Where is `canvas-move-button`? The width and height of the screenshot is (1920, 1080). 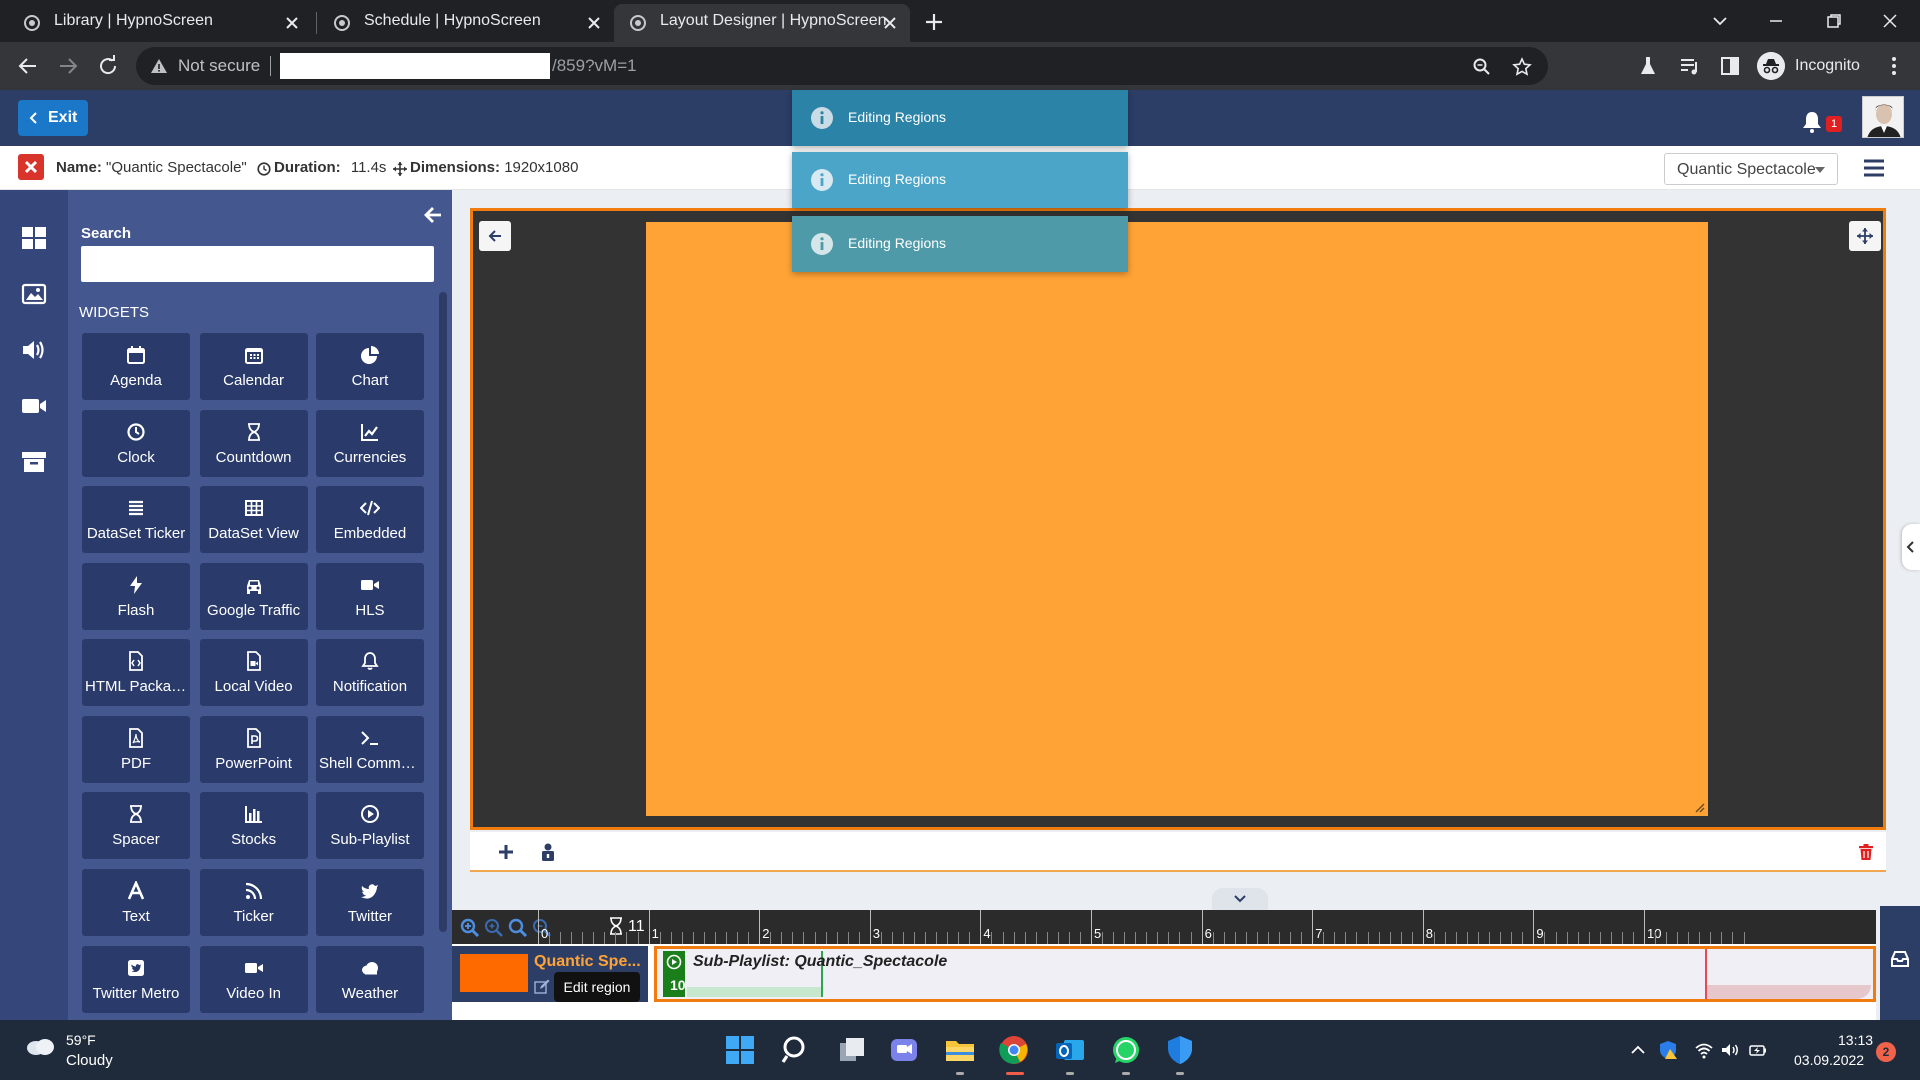 canvas-move-button is located at coordinates (1865, 236).